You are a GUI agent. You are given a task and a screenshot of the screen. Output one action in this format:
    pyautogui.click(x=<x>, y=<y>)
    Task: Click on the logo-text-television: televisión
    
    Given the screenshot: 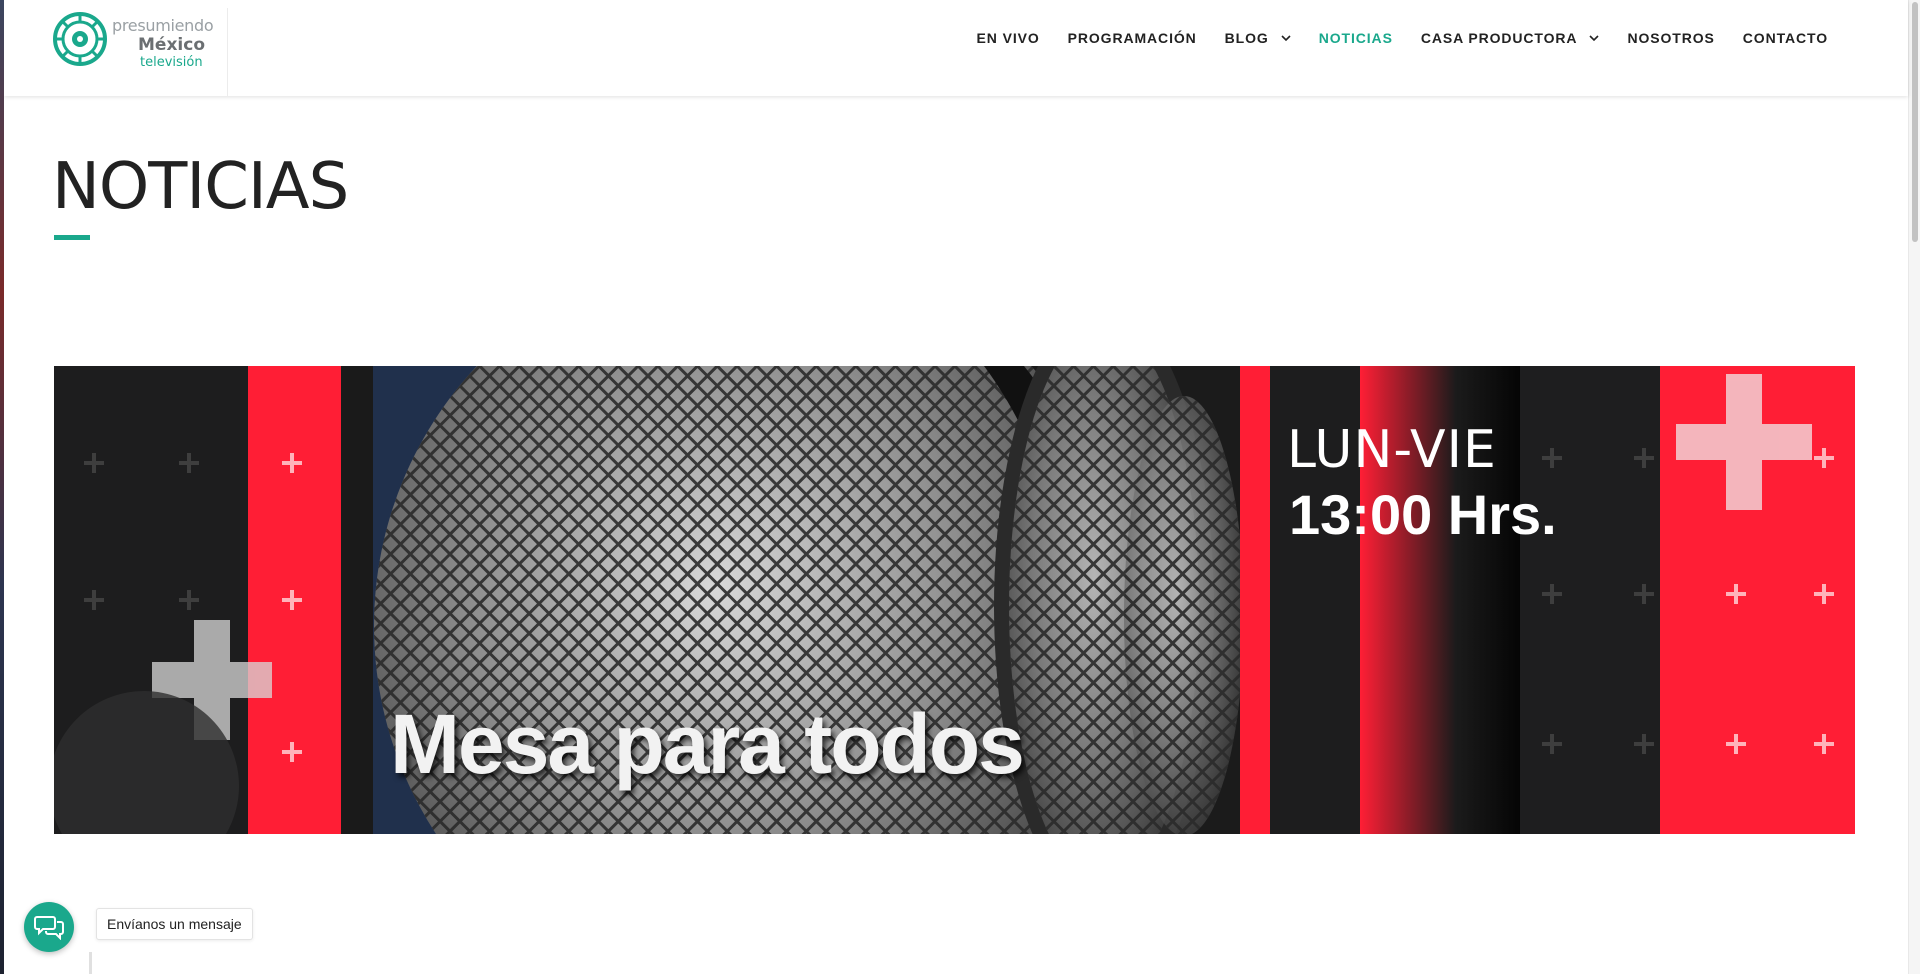 What is the action you would take?
    pyautogui.click(x=171, y=62)
    